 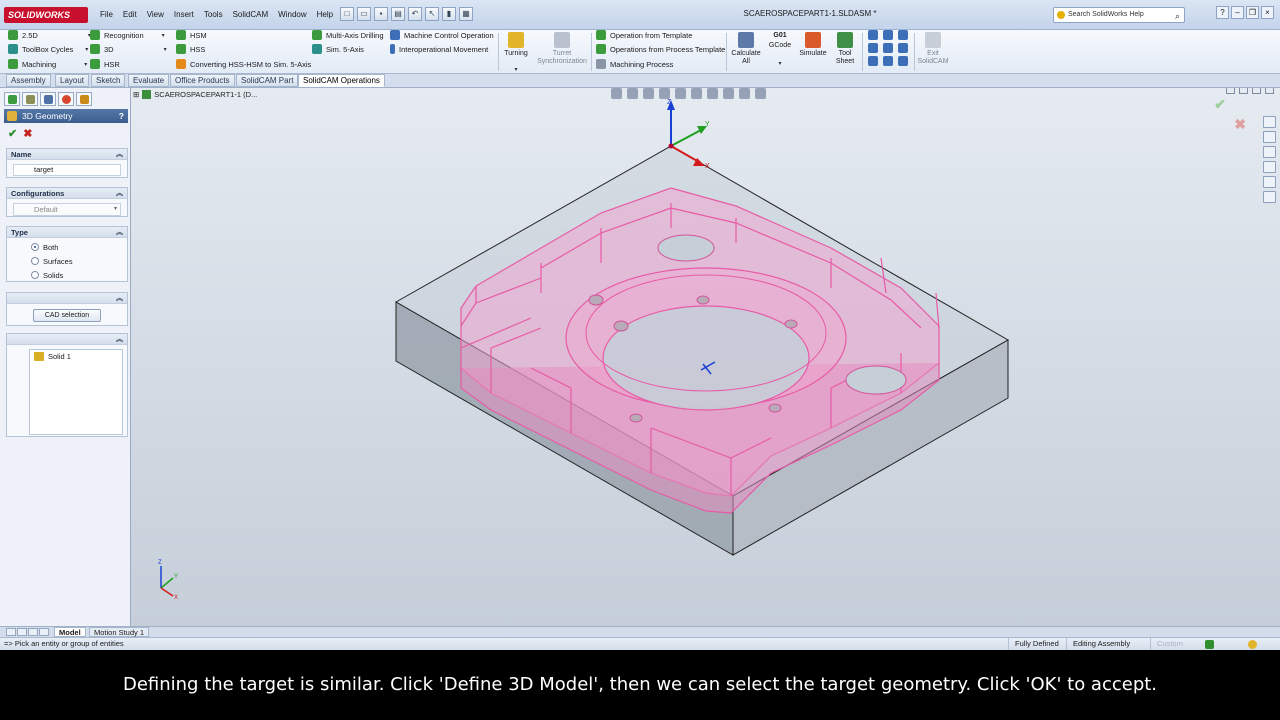 What do you see at coordinates (79, 275) in the screenshot?
I see `type-radio-solids: Solids` at bounding box center [79, 275].